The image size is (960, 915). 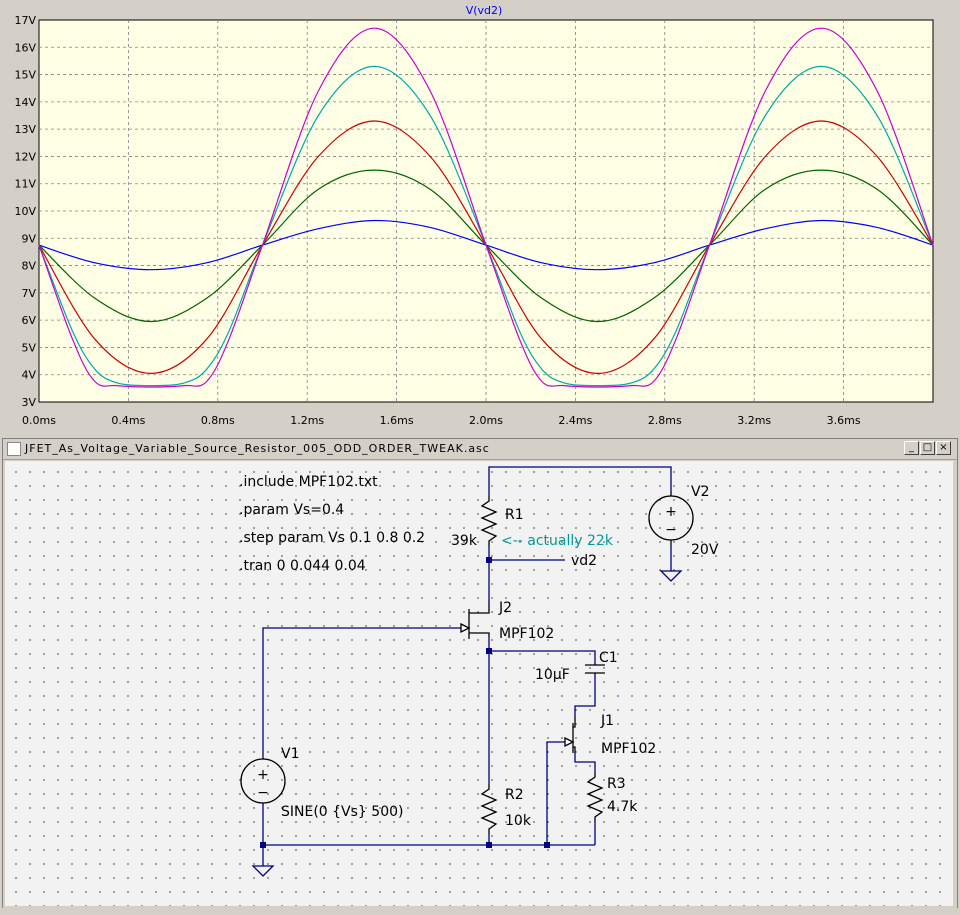 What do you see at coordinates (584, 561) in the screenshot?
I see `net-label-vd2: vd2` at bounding box center [584, 561].